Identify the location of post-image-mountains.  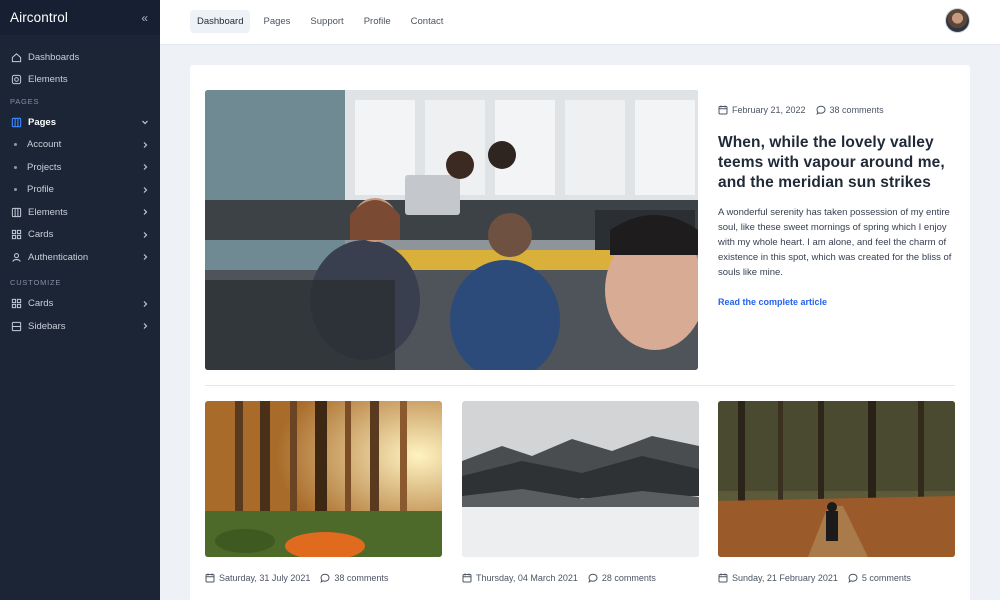
(580, 479).